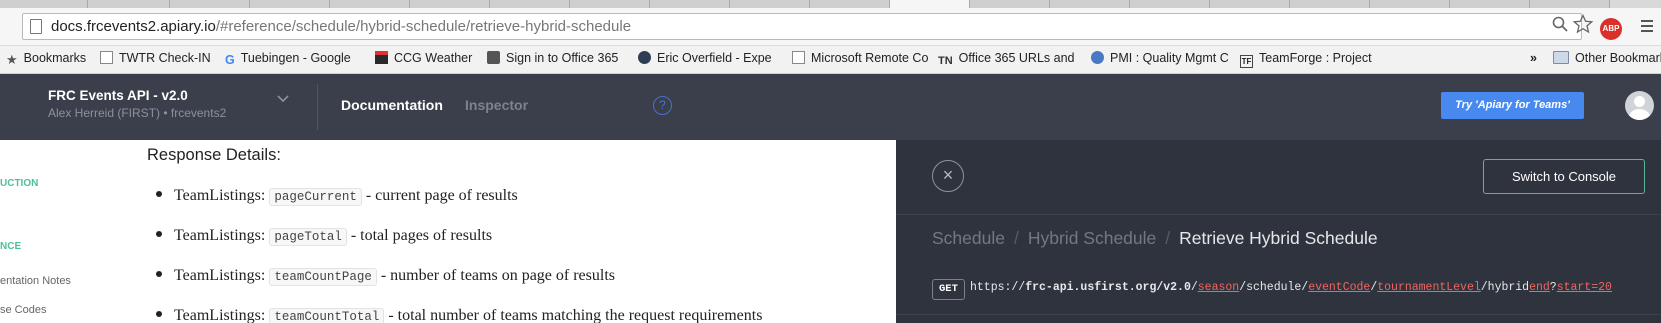  I want to click on profile-icon, so click(644, 57).